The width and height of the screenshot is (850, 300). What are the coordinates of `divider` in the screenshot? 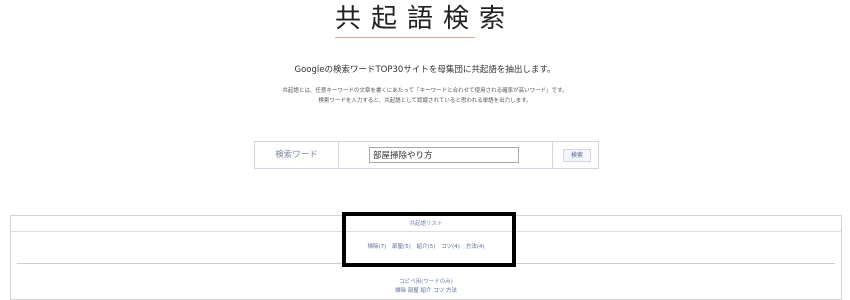 It's located at (426, 263).